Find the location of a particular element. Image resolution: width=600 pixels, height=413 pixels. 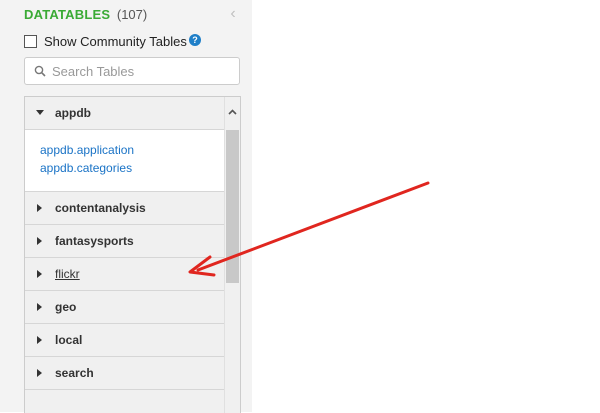

scrollbar-thumb is located at coordinates (232, 206).